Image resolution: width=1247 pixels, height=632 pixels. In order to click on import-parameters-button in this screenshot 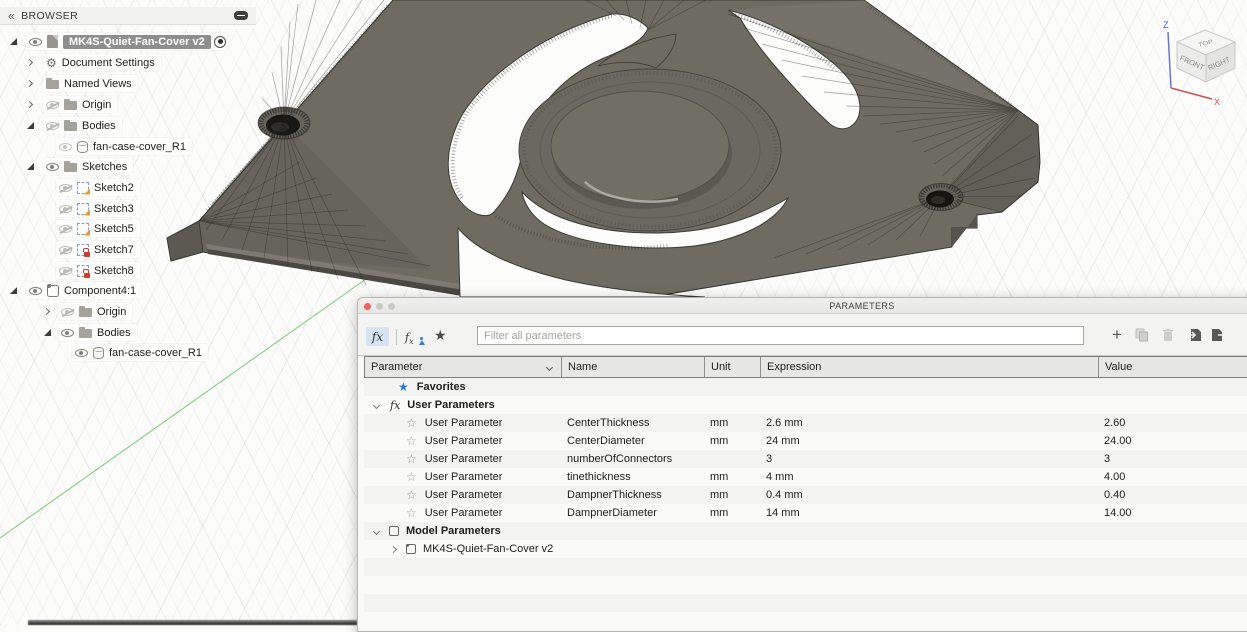, I will do `click(1195, 335)`.